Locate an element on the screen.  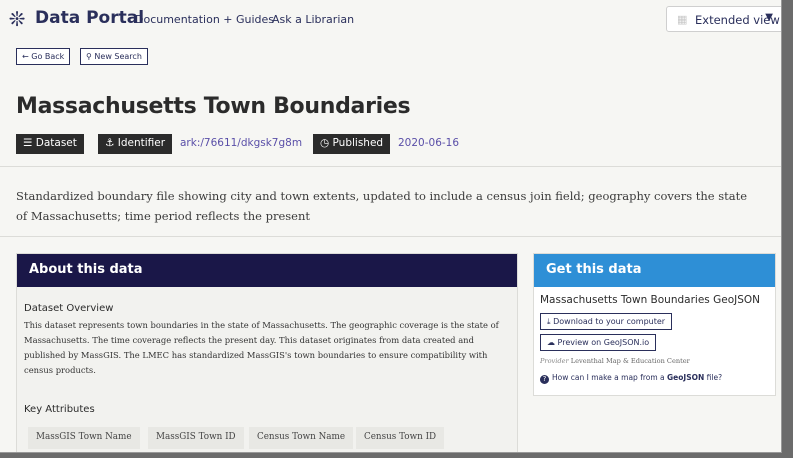
nav-link-ask-librarian: Ask a Librarian is located at coordinates (313, 19).